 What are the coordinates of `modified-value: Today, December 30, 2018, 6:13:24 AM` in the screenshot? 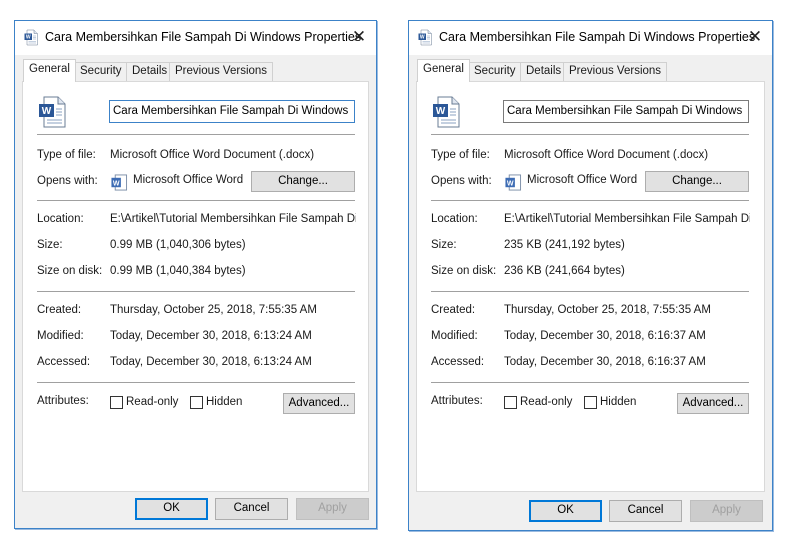 It's located at (211, 336).